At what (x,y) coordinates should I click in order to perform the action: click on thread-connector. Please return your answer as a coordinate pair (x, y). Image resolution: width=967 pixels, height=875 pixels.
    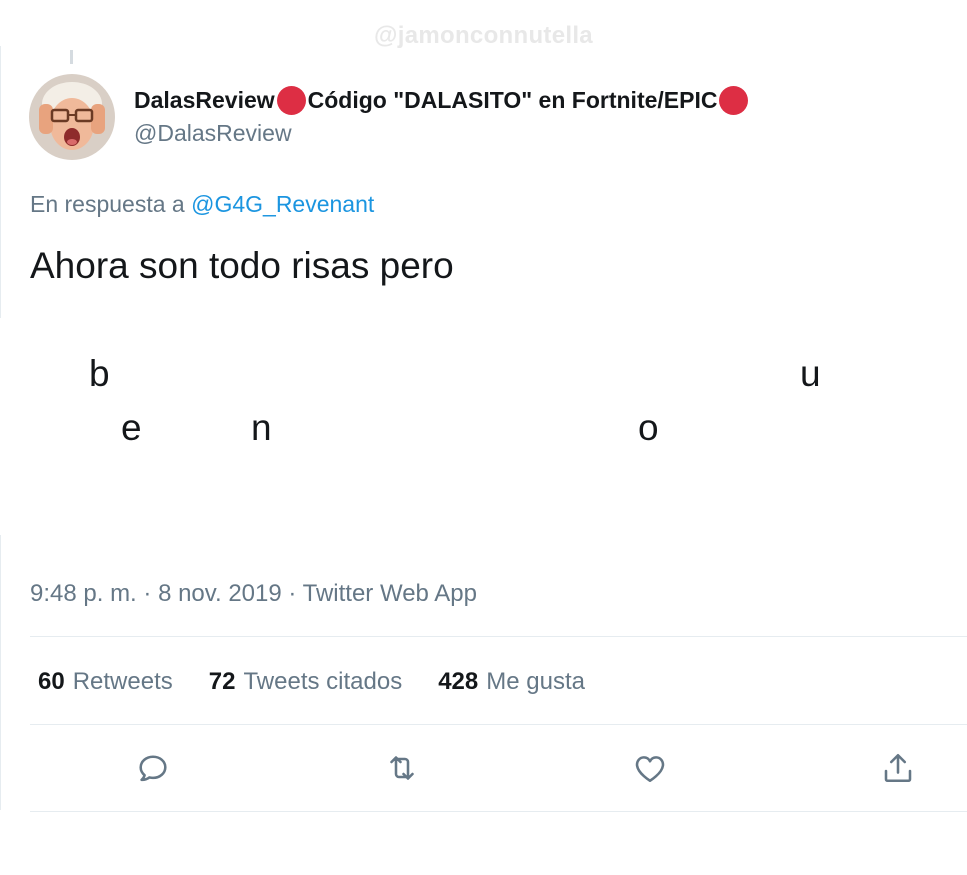
    Looking at the image, I should click on (71, 57).